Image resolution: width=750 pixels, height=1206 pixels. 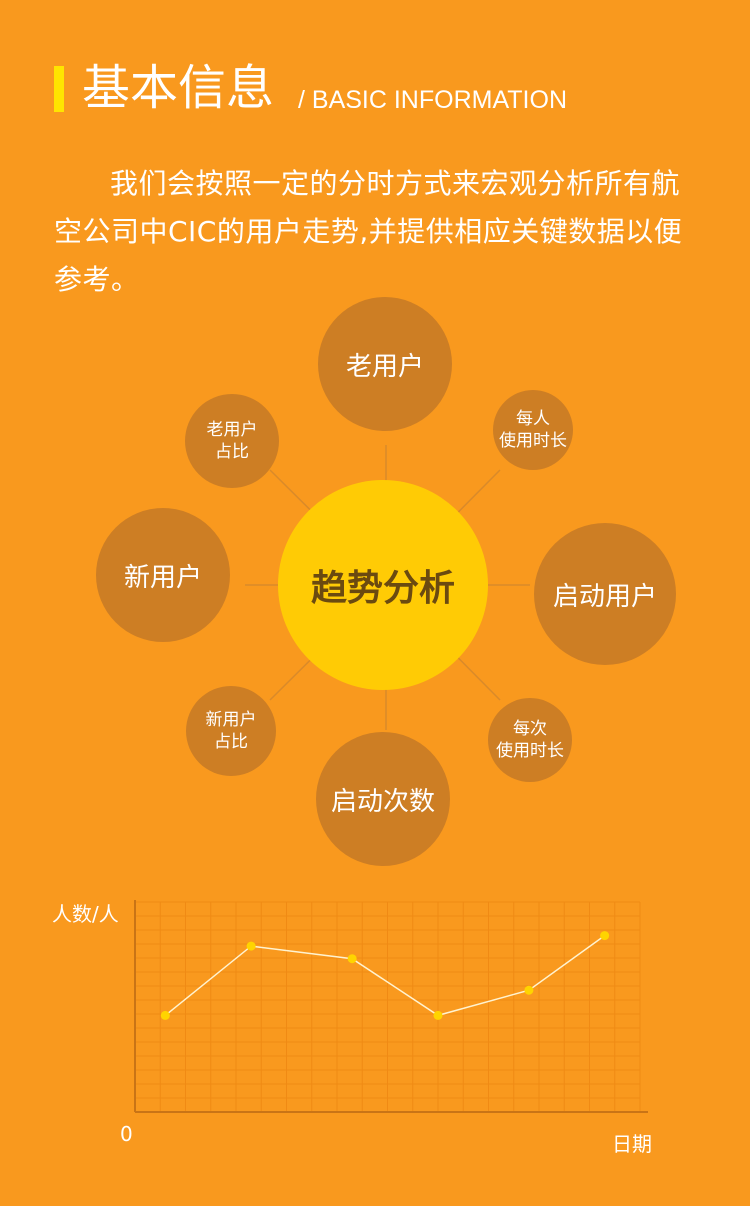 What do you see at coordinates (232, 441) in the screenshot?
I see `node-old-user-ratio: 老用户 占比` at bounding box center [232, 441].